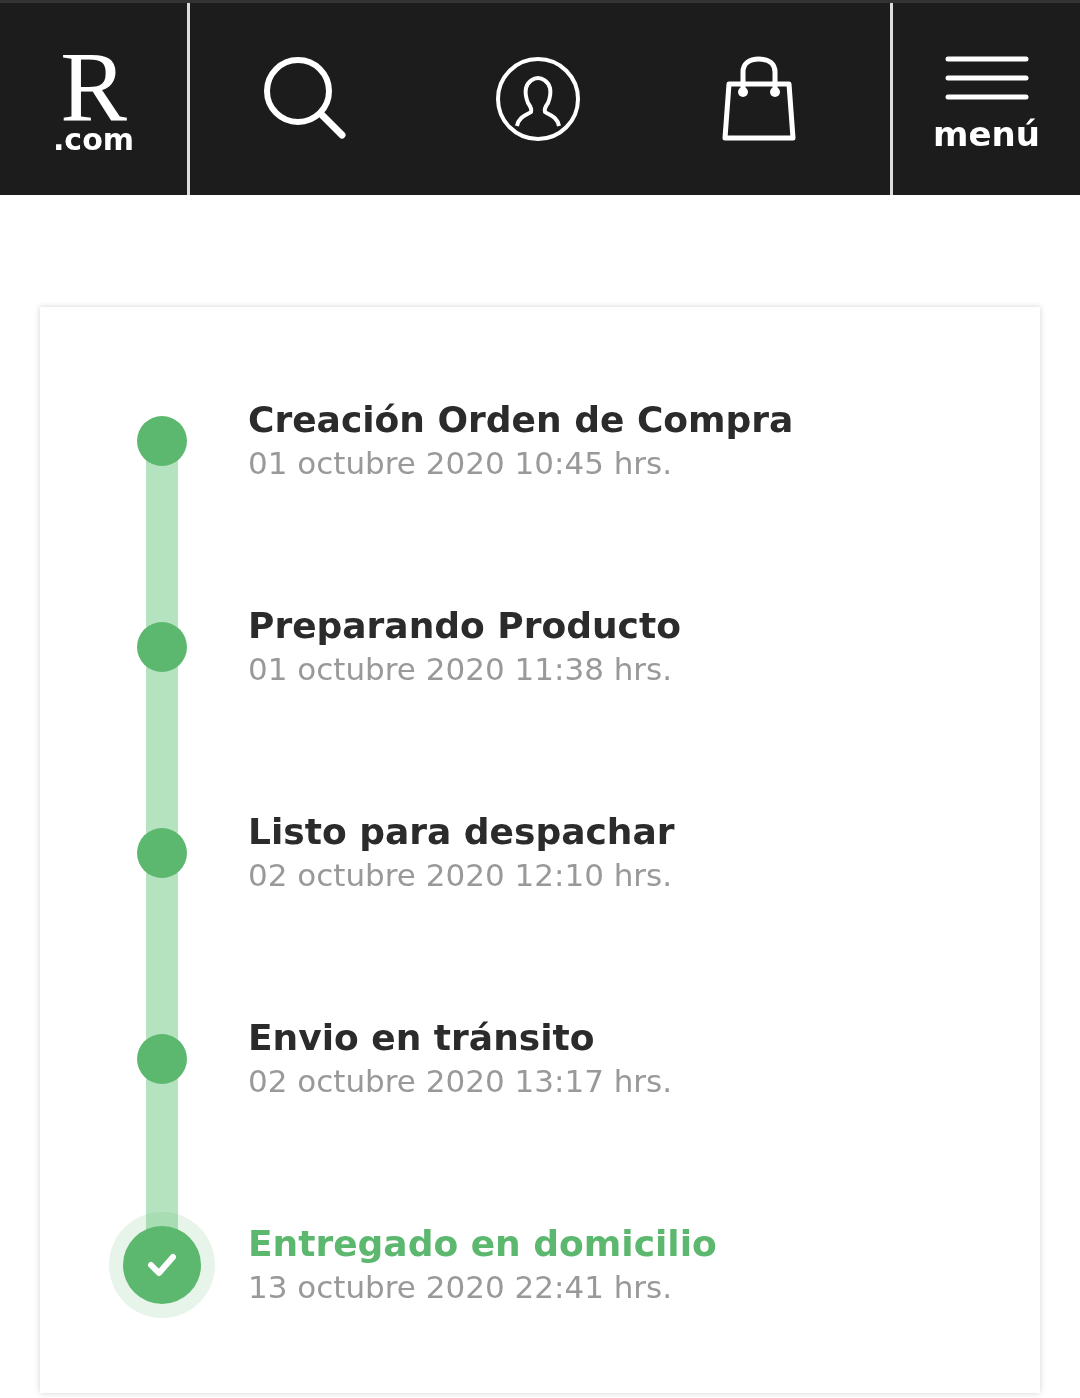  I want to click on menu-icon, so click(986, 78).